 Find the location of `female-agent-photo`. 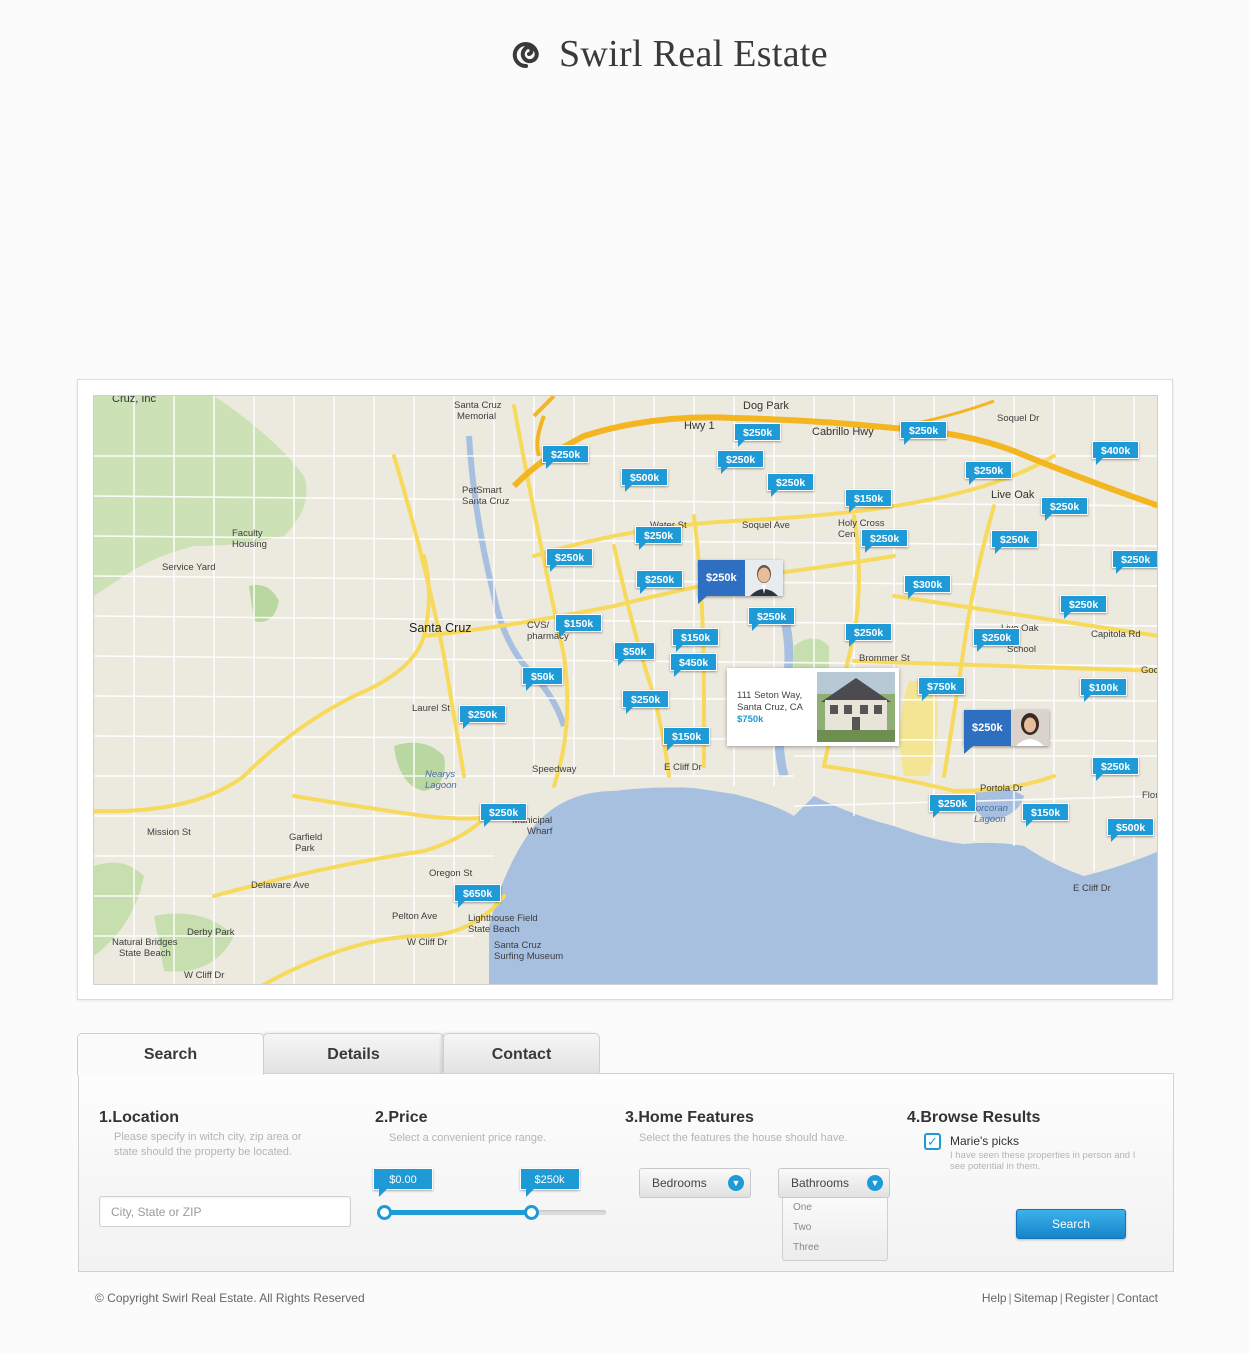

female-agent-photo is located at coordinates (1029, 728).